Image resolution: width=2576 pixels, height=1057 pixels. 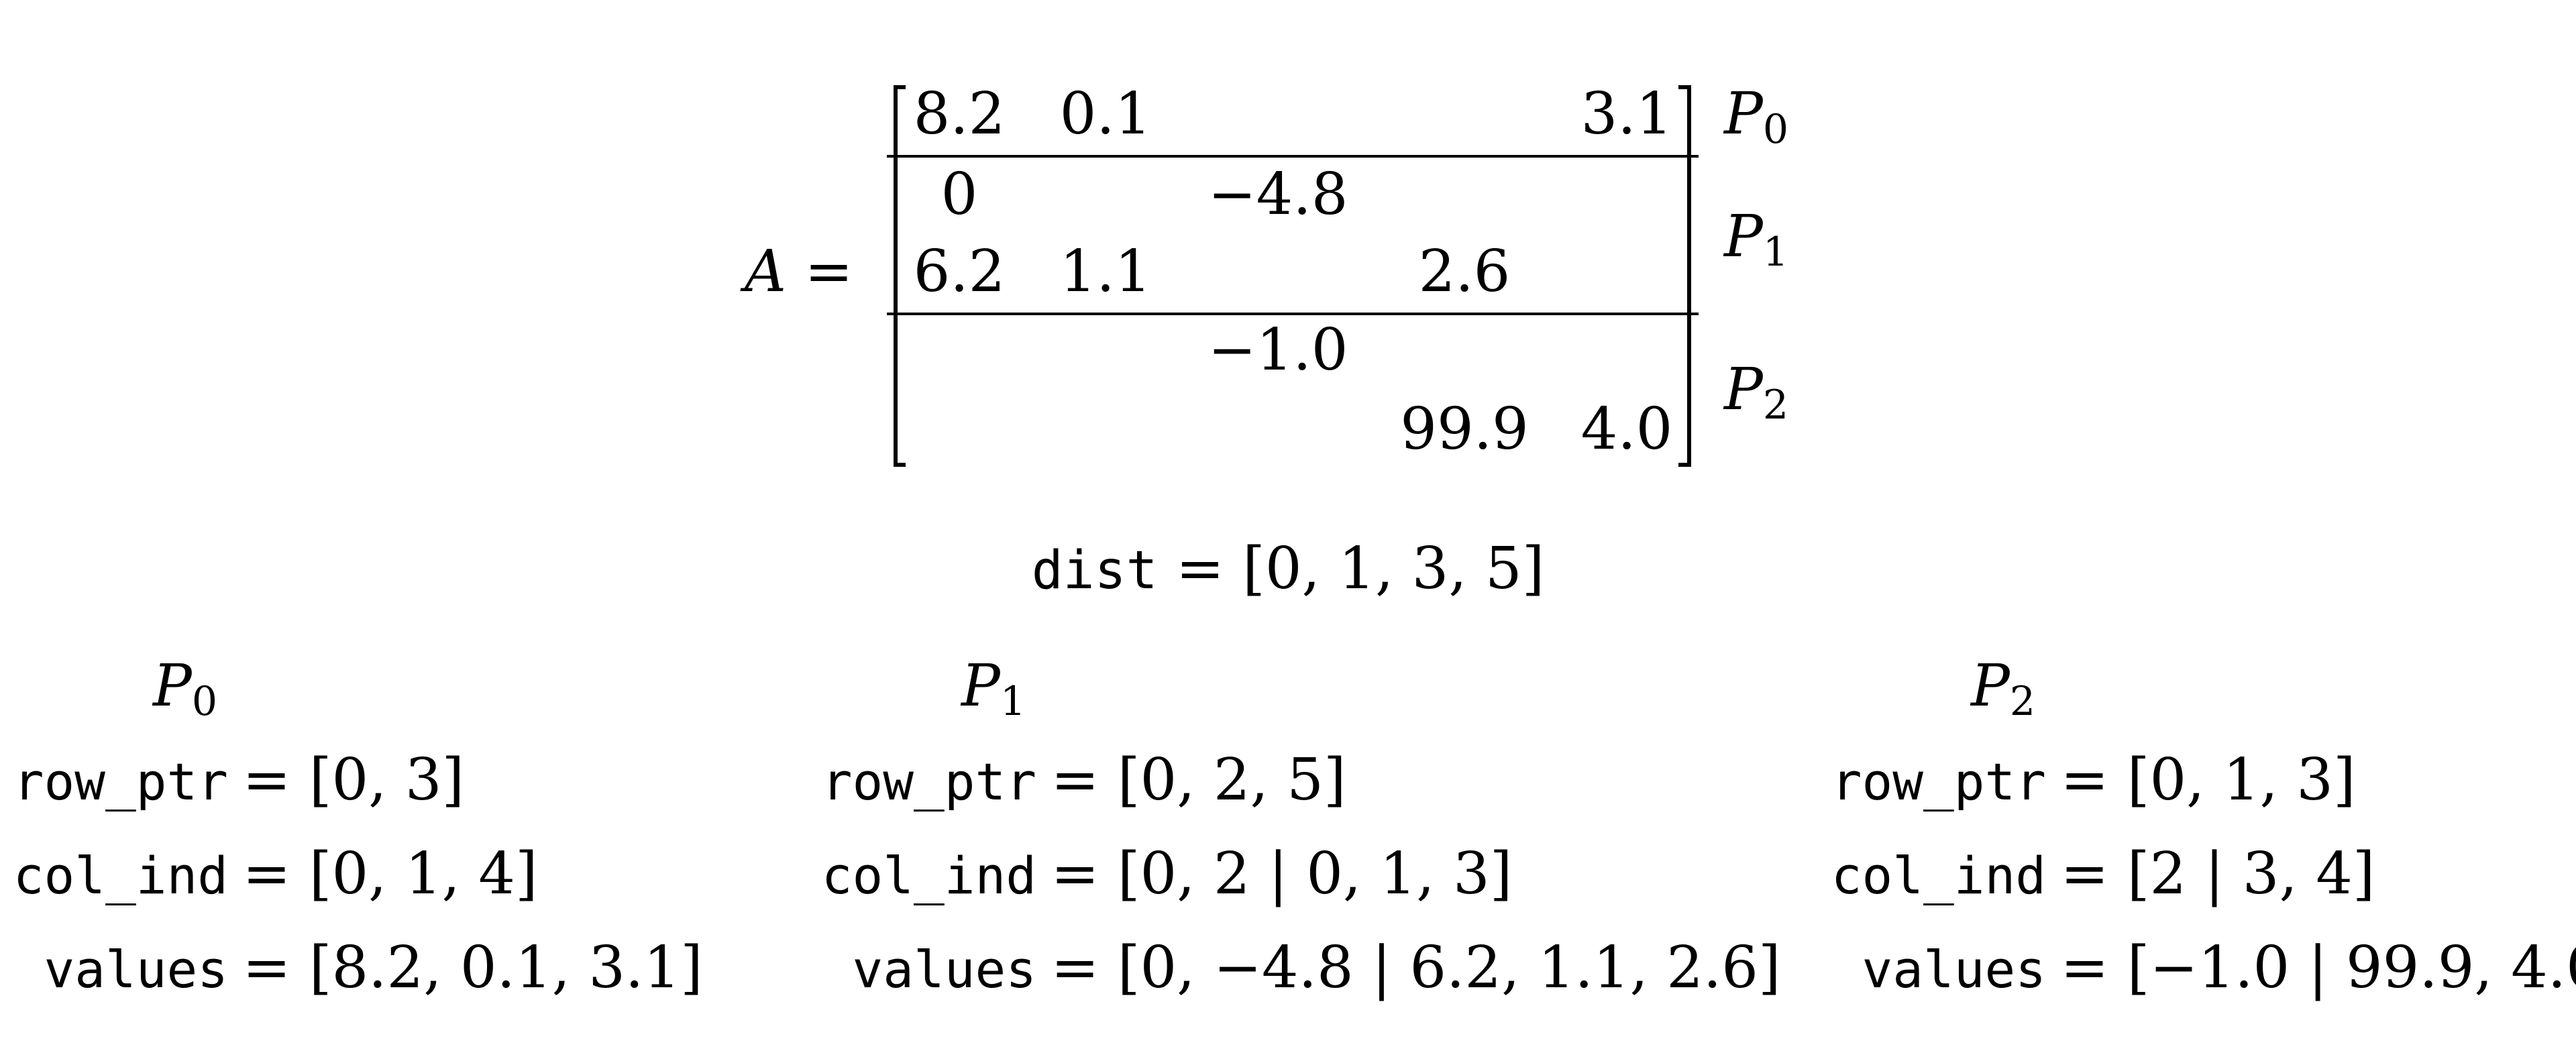 What do you see at coordinates (2208, 780) in the screenshot?
I see `row-ptr-value: = [0, 1, 3]` at bounding box center [2208, 780].